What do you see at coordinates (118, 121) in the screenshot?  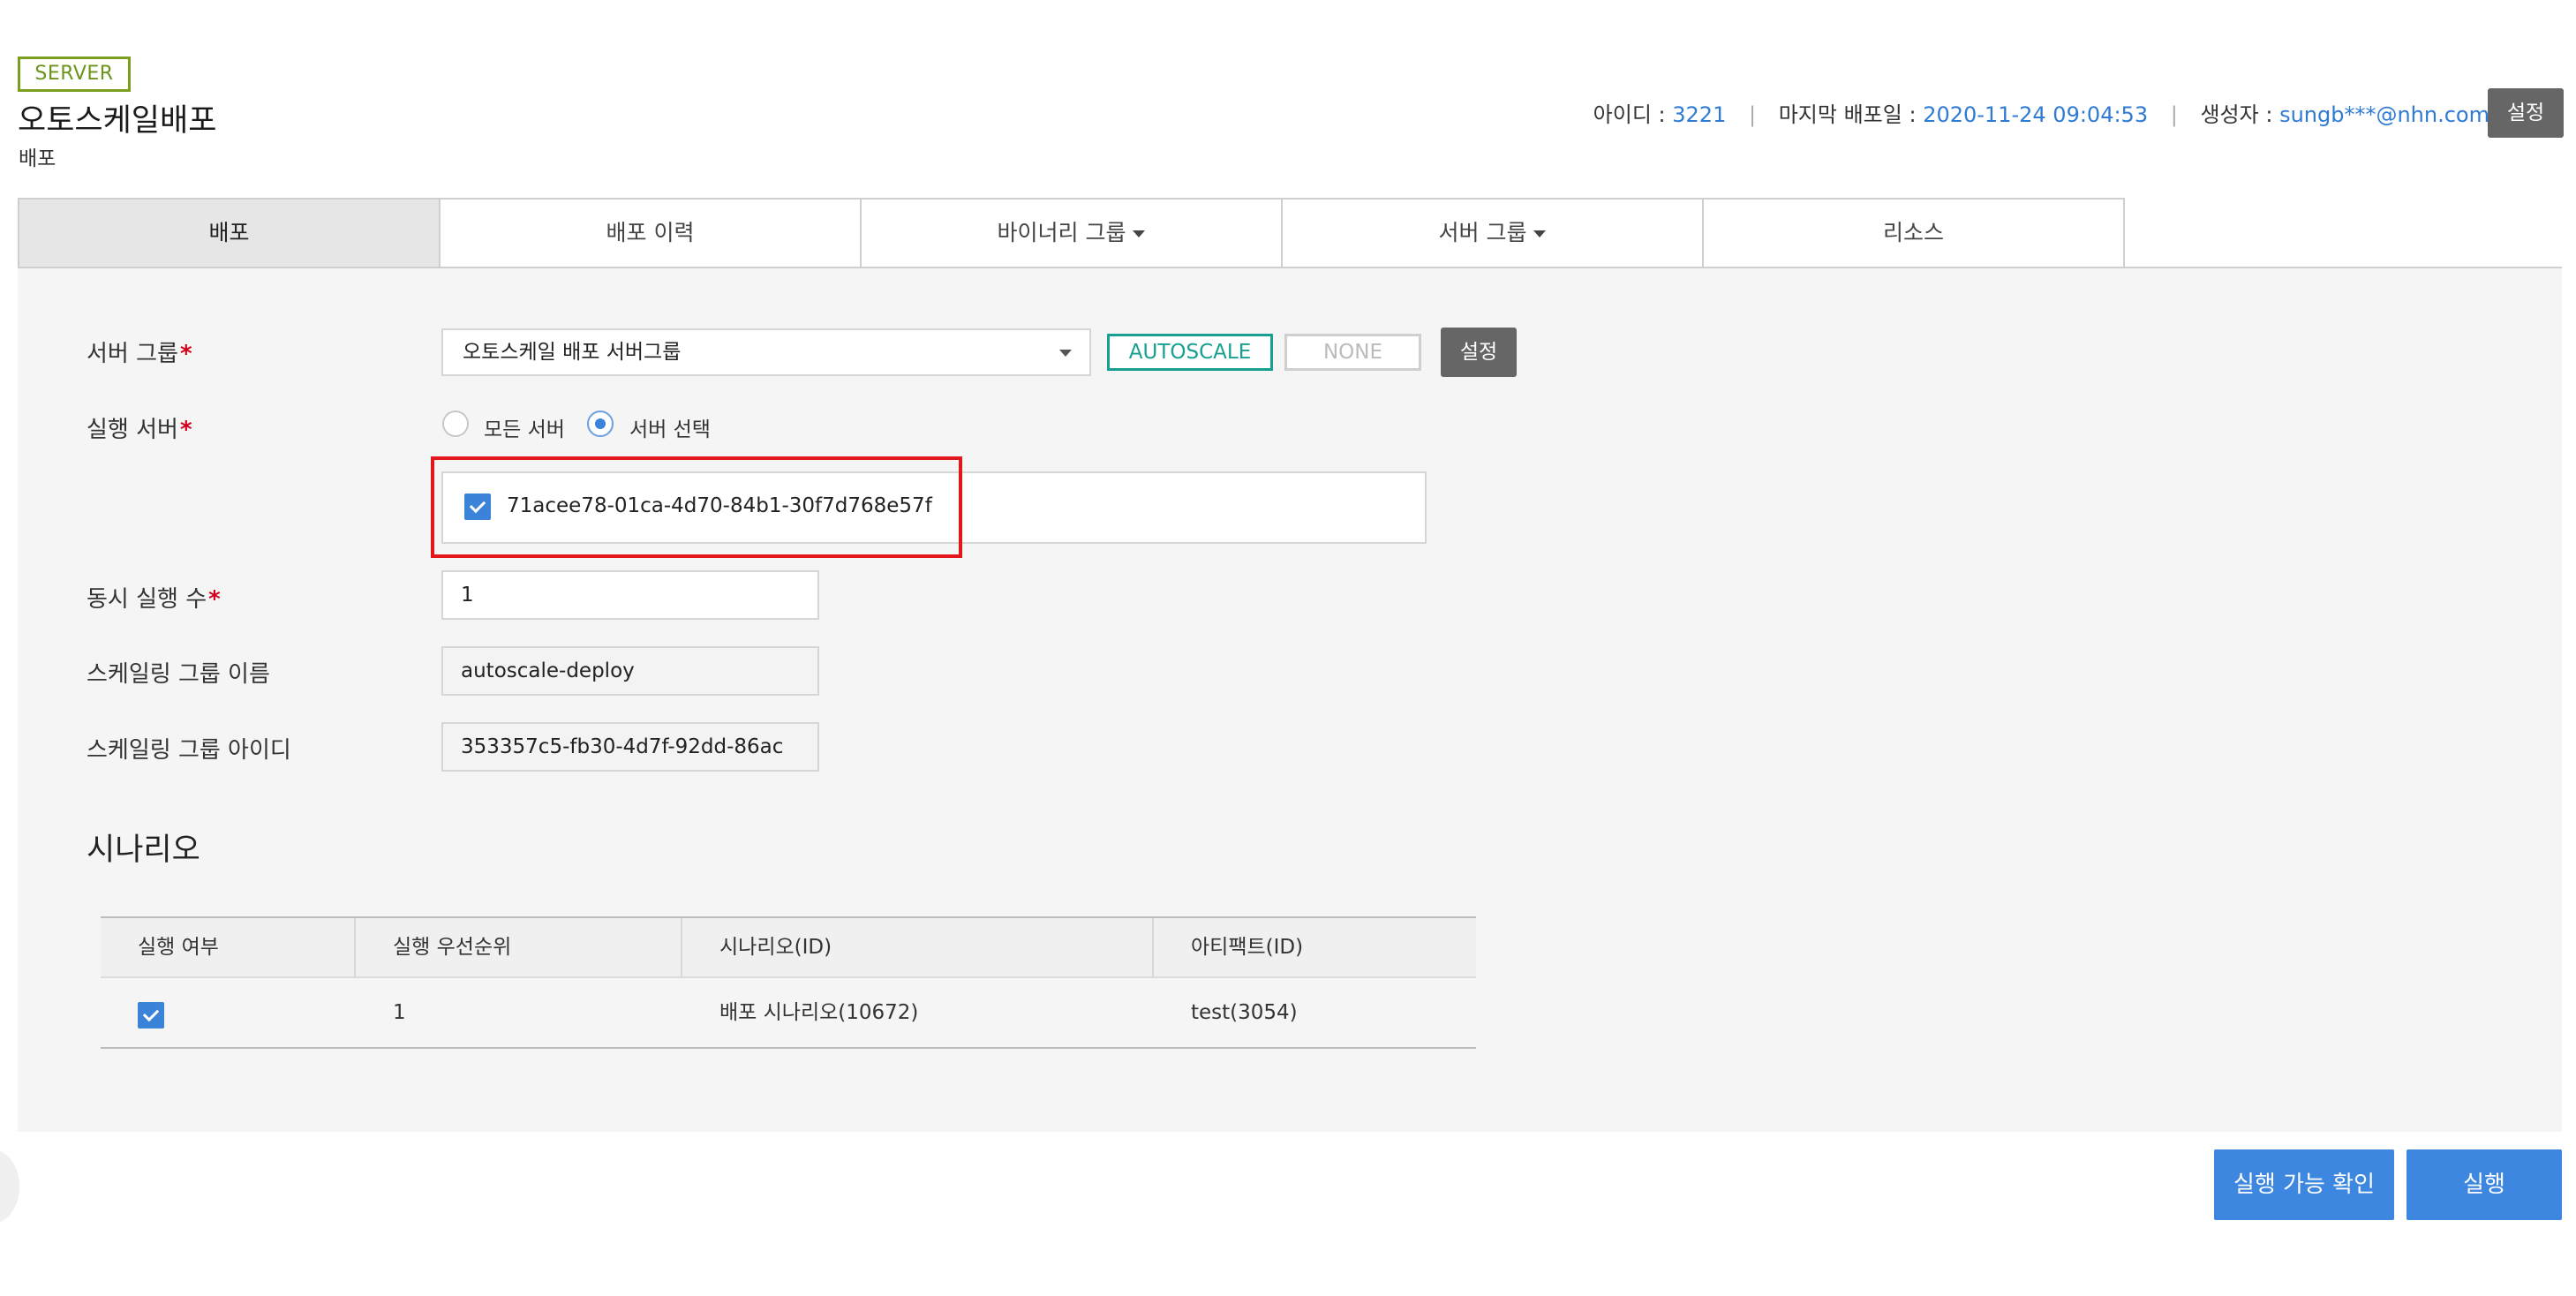 I see `page-title: 오토스케일배포` at bounding box center [118, 121].